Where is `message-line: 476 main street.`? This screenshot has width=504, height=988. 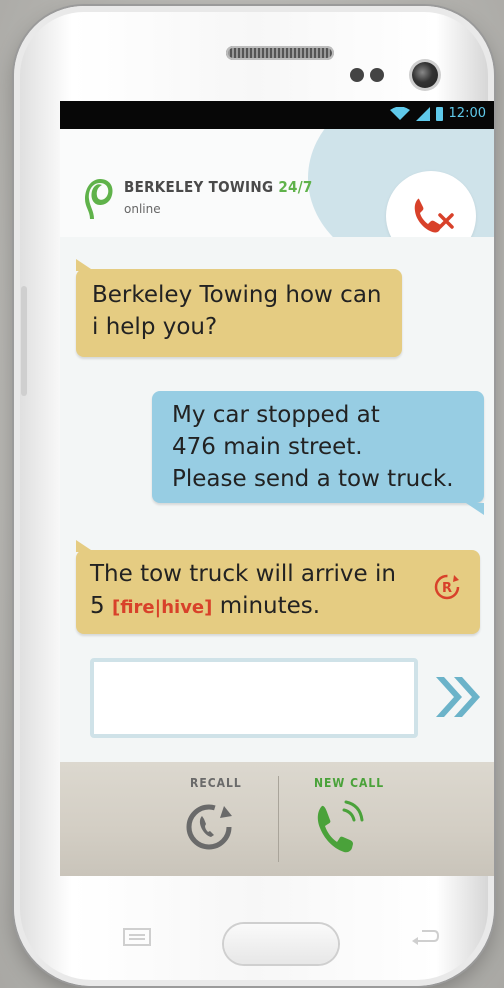 message-line: 476 main street. is located at coordinates (267, 447).